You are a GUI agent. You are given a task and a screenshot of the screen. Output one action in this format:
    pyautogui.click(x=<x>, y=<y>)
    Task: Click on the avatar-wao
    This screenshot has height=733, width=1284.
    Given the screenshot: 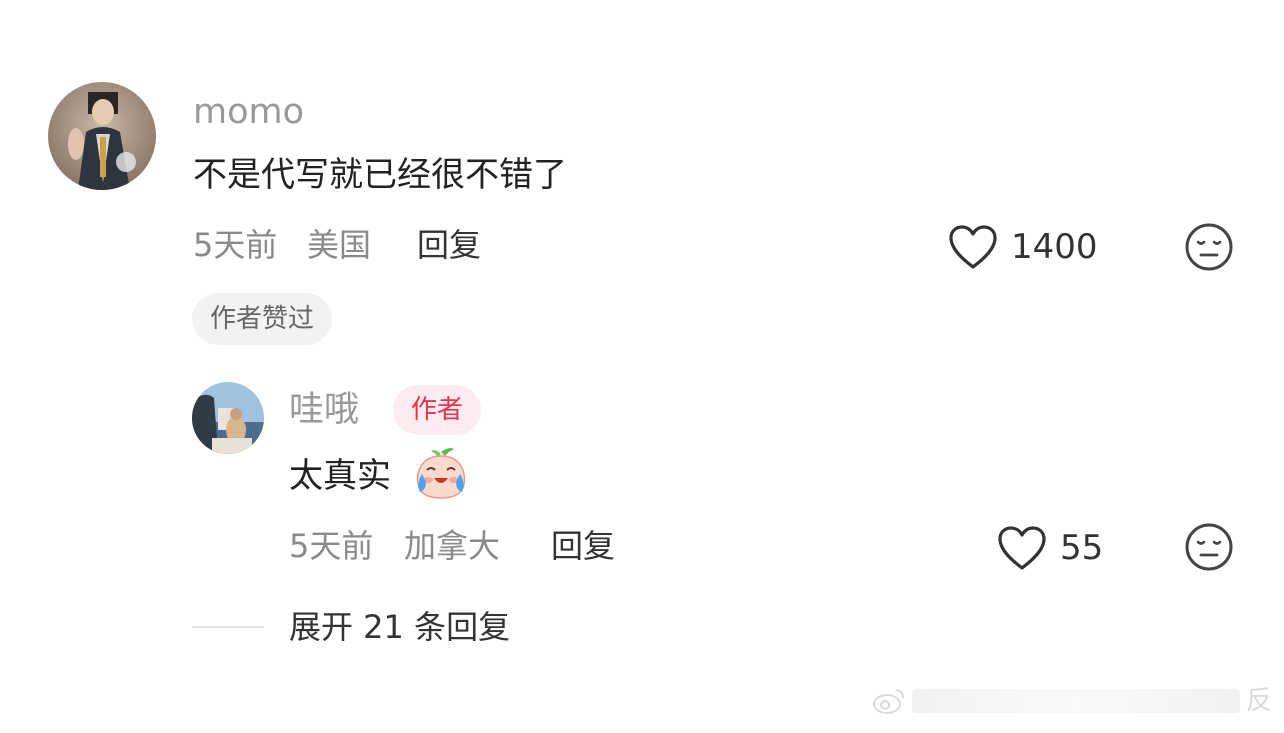 What is the action you would take?
    pyautogui.click(x=228, y=418)
    